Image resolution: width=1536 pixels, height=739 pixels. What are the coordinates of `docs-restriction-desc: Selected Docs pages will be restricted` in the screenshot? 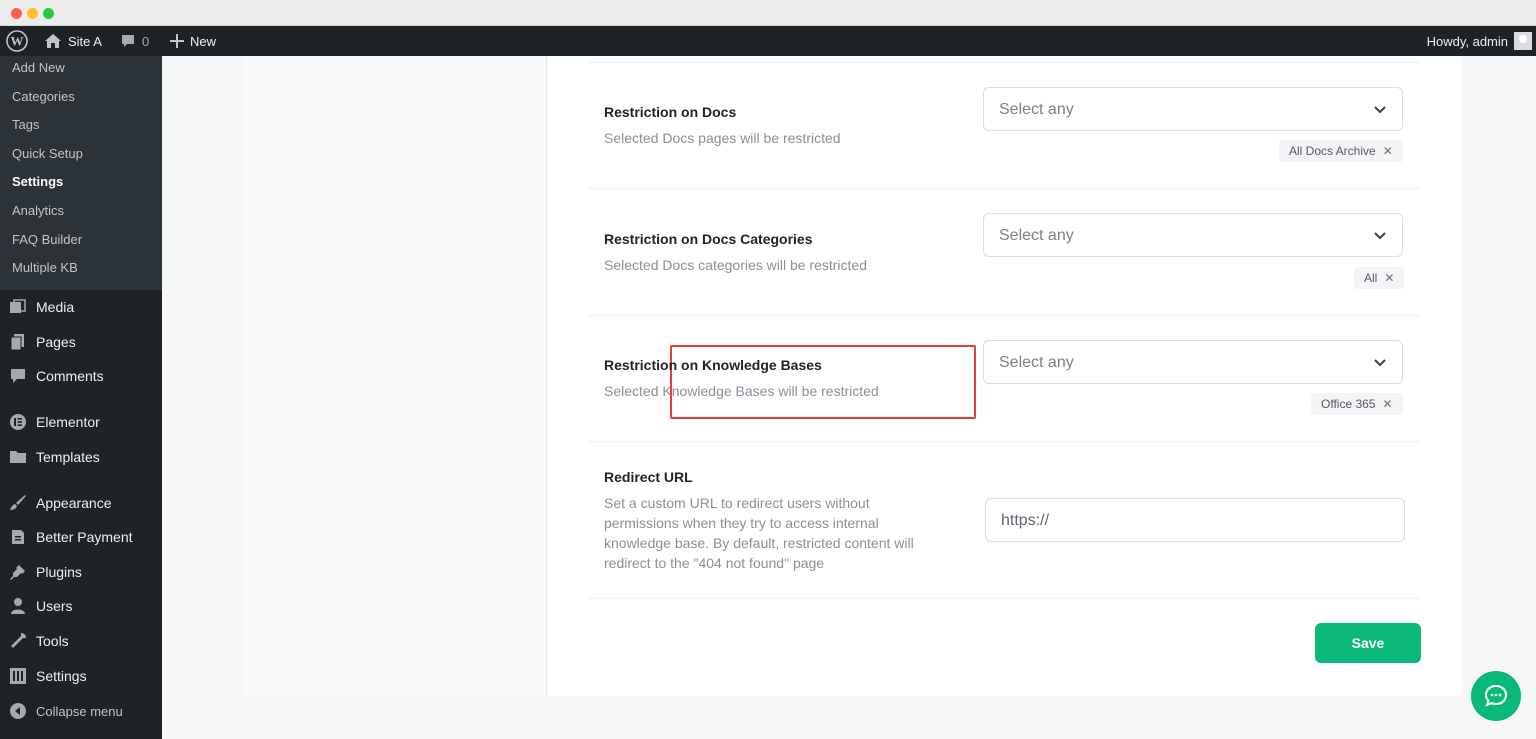 It's located at (722, 138).